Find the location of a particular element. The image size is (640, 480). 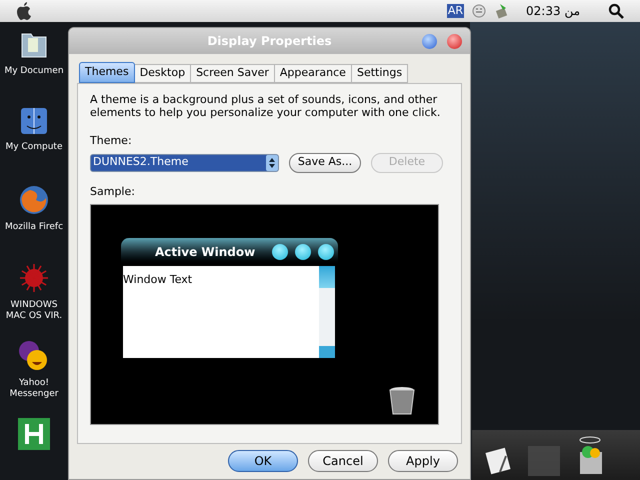

tab: Appearance is located at coordinates (313, 73).